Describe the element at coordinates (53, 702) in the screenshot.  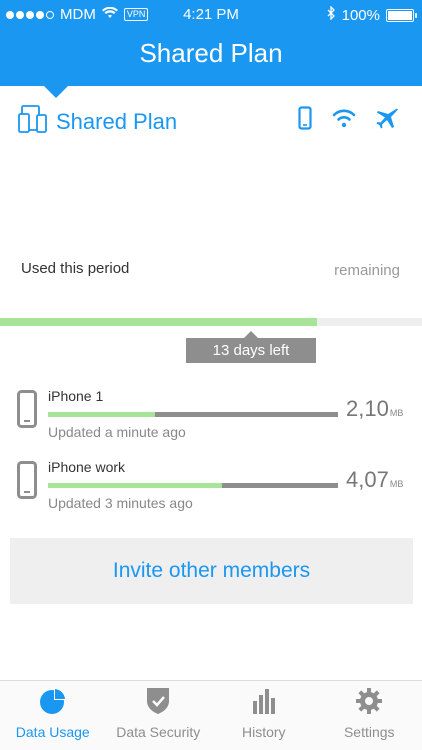
I see `pie-chart-icon` at that location.